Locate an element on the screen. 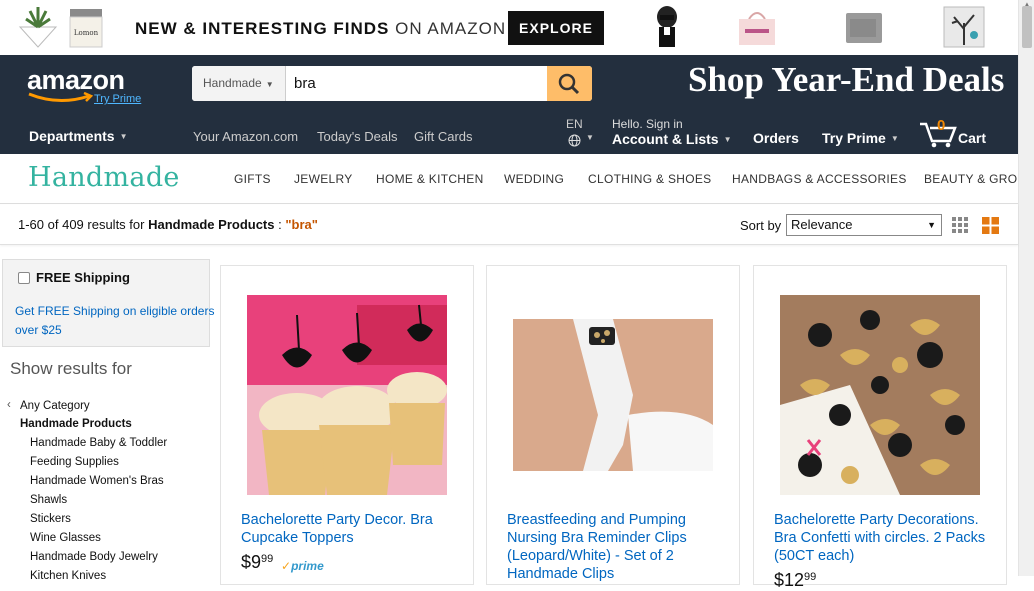  nav-link-your-amazon: Your Amazon.com is located at coordinates (245, 136).